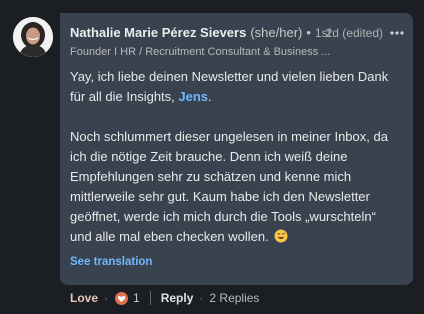 The height and width of the screenshot is (314, 424). I want to click on paragraph-text: ., so click(210, 96).